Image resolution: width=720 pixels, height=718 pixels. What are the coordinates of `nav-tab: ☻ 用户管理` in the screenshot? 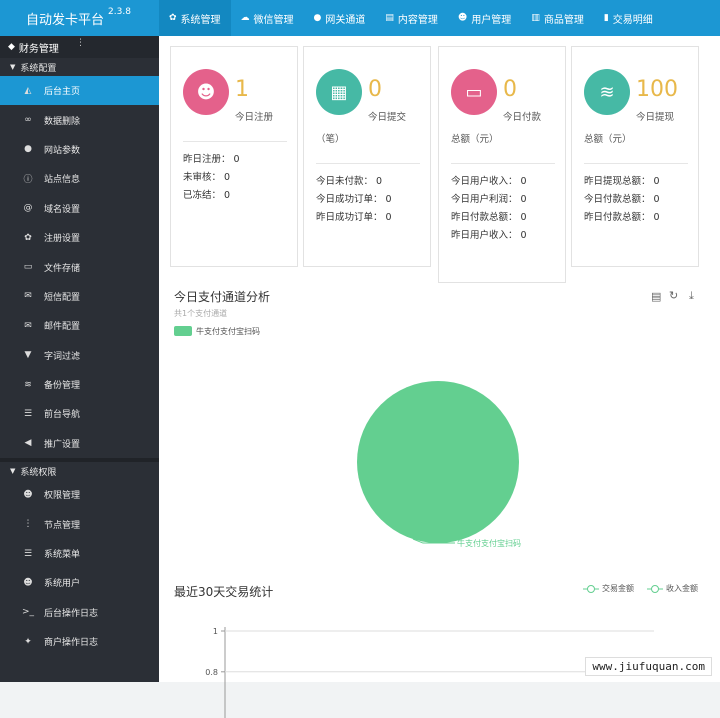 It's located at (484, 18).